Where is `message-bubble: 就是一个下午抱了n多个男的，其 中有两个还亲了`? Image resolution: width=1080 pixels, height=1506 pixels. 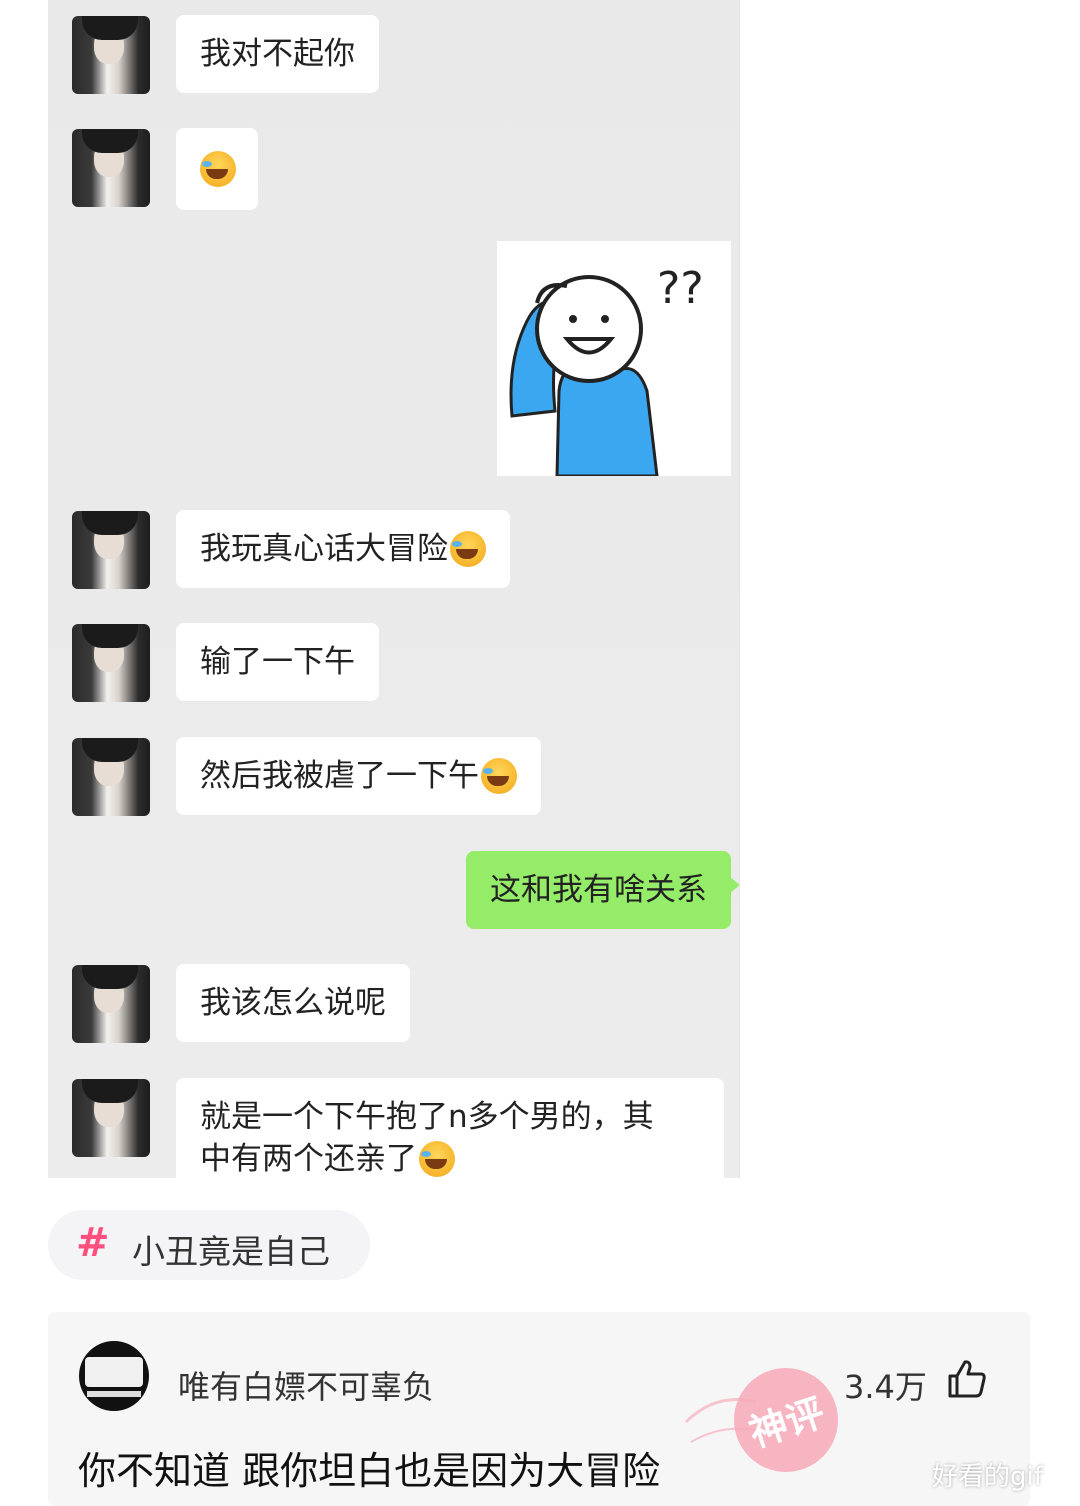 message-bubble: 就是一个下午抱了n多个男的，其 中有两个还亲了 is located at coordinates (450, 1128).